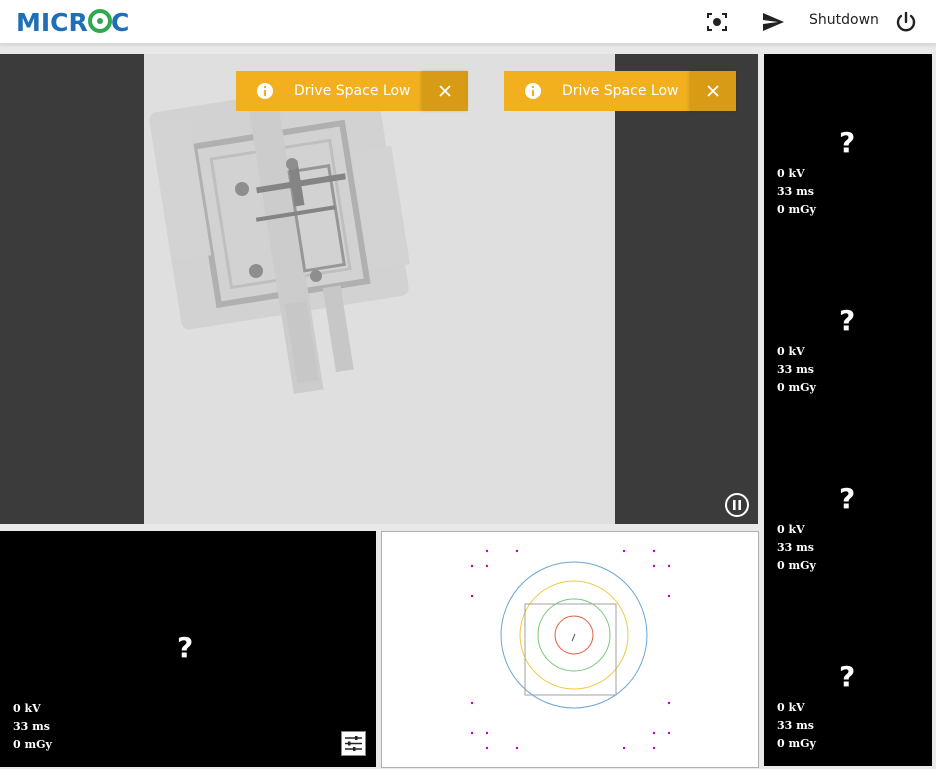 This screenshot has width=936, height=769. I want to click on shutdown-button, so click(906, 22).